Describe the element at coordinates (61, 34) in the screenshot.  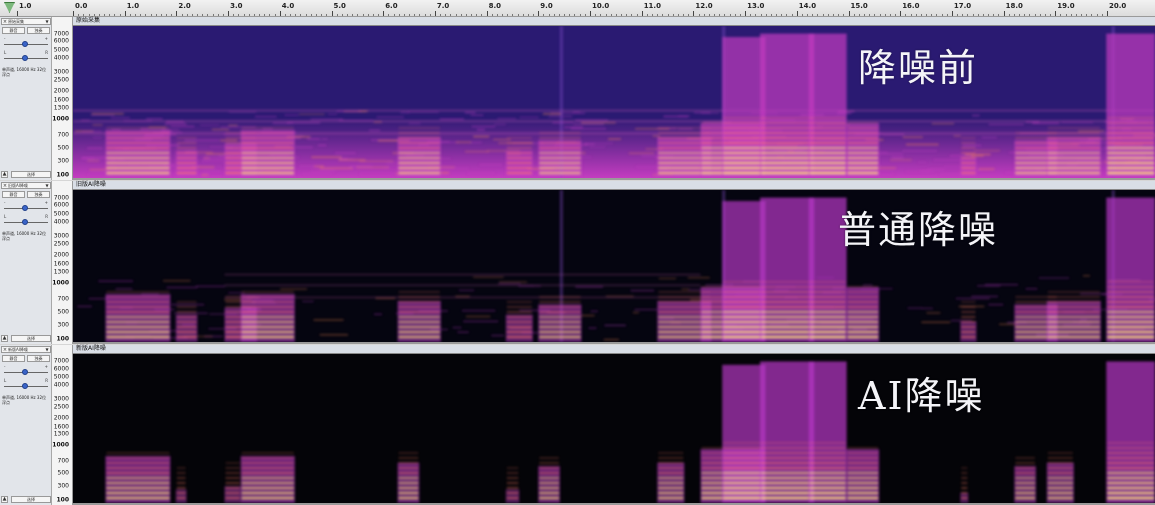
I see `frequency-tick-label: 7000` at that location.